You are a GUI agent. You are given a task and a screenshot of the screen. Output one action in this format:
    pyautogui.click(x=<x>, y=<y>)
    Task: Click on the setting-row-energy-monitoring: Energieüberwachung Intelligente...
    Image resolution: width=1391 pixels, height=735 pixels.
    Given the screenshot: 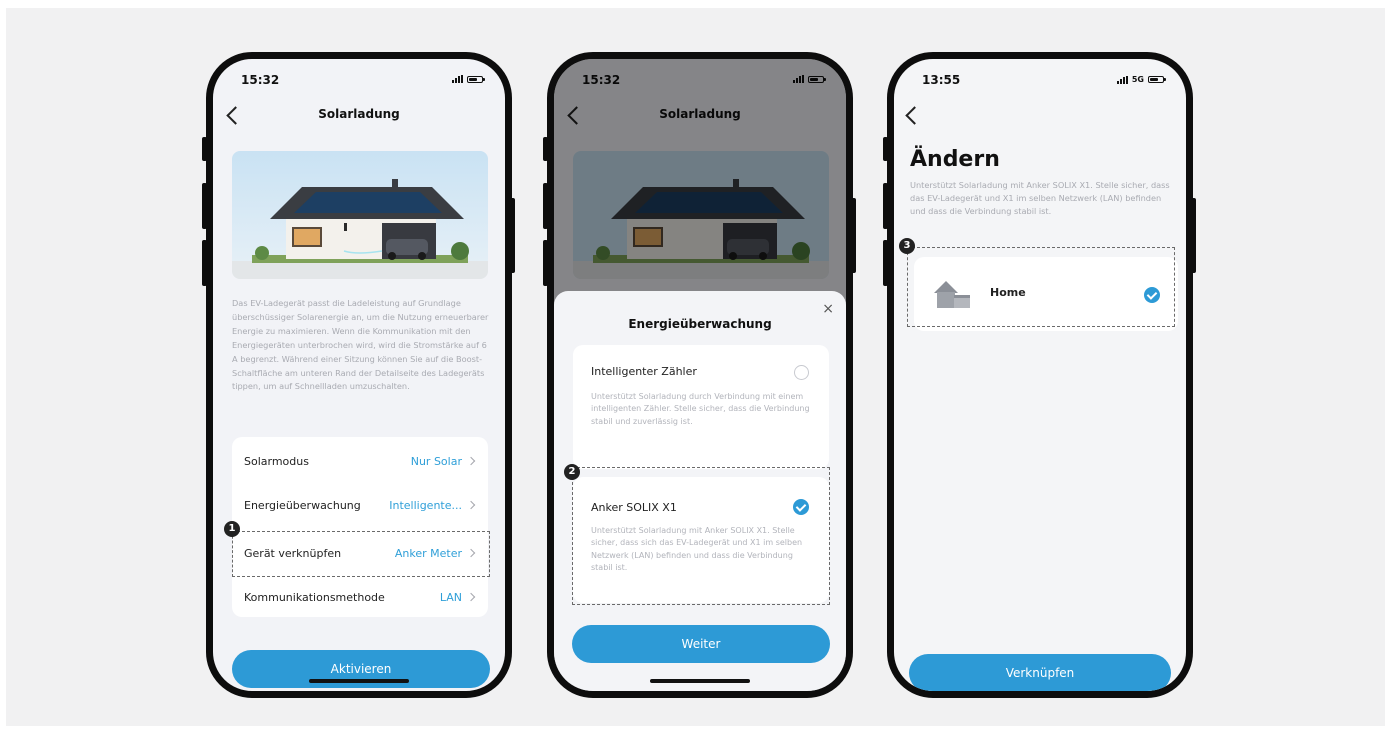 What is the action you would take?
    pyautogui.click(x=360, y=505)
    